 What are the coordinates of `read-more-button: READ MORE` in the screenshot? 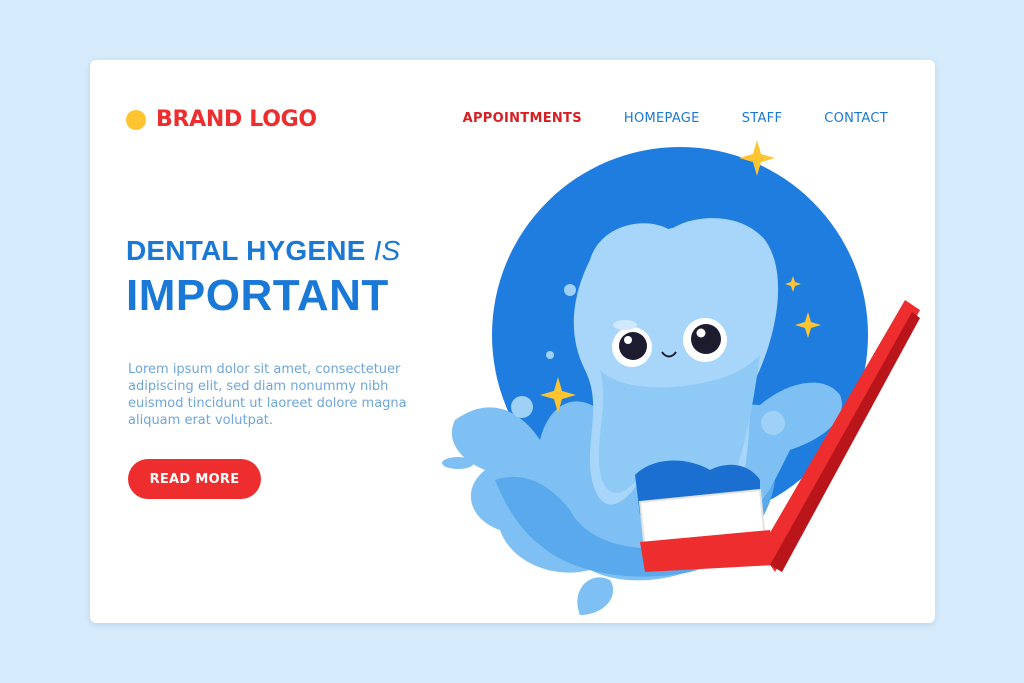 It's located at (194, 479).